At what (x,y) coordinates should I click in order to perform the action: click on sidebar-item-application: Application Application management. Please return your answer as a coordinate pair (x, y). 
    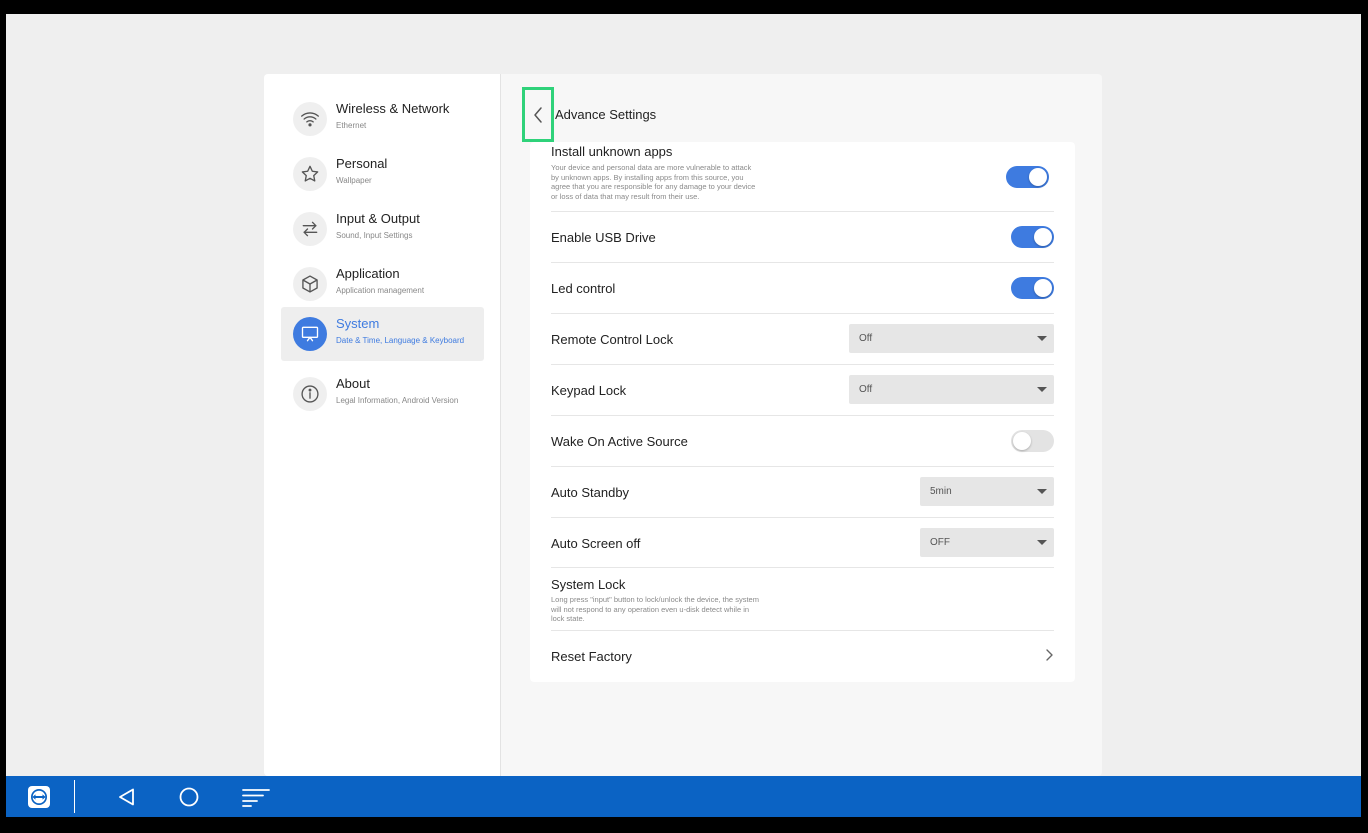
    Looking at the image, I should click on (382, 284).